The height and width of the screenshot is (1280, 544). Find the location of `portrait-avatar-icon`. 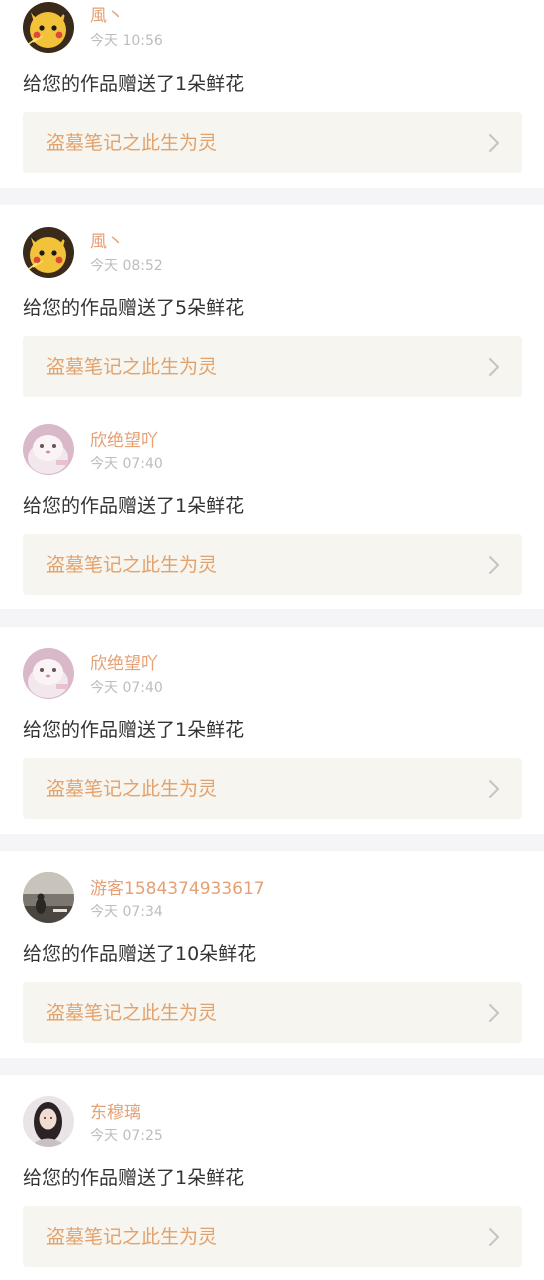

portrait-avatar-icon is located at coordinates (48, 1121).